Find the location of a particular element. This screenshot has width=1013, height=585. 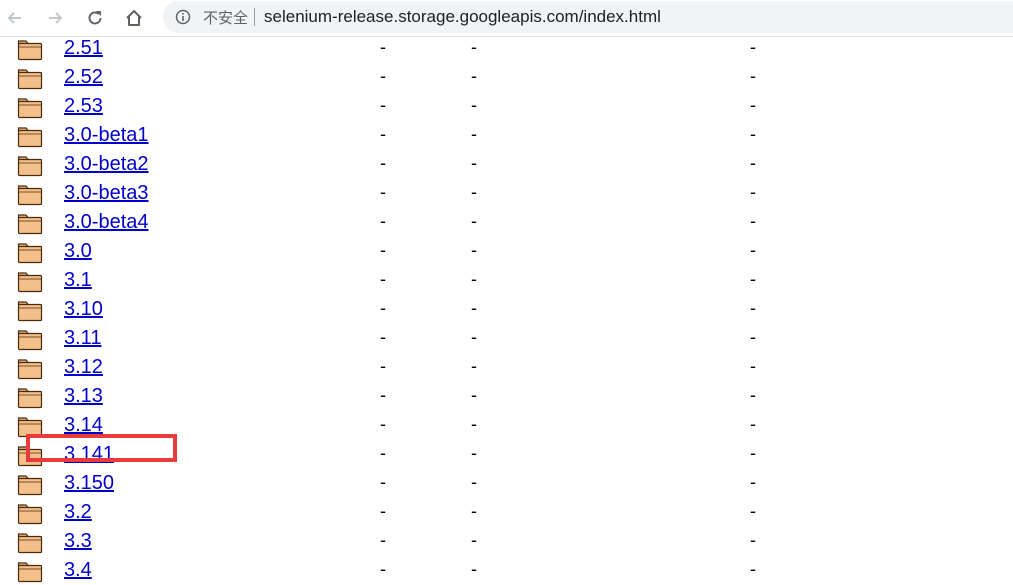

folder-link: 3.11 is located at coordinates (82, 338).